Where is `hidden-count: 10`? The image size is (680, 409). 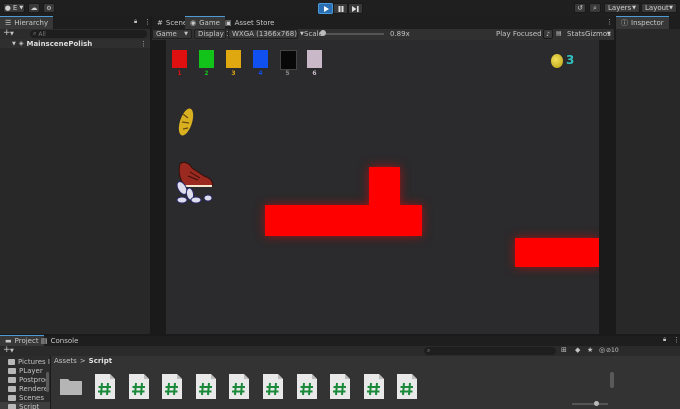
hidden-count: 10 is located at coordinates (615, 350).